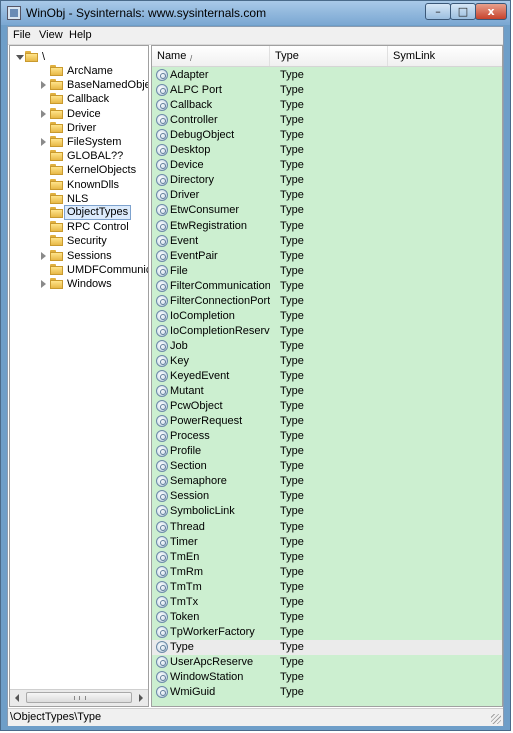  I want to click on tree-item: Device, so click(79, 114).